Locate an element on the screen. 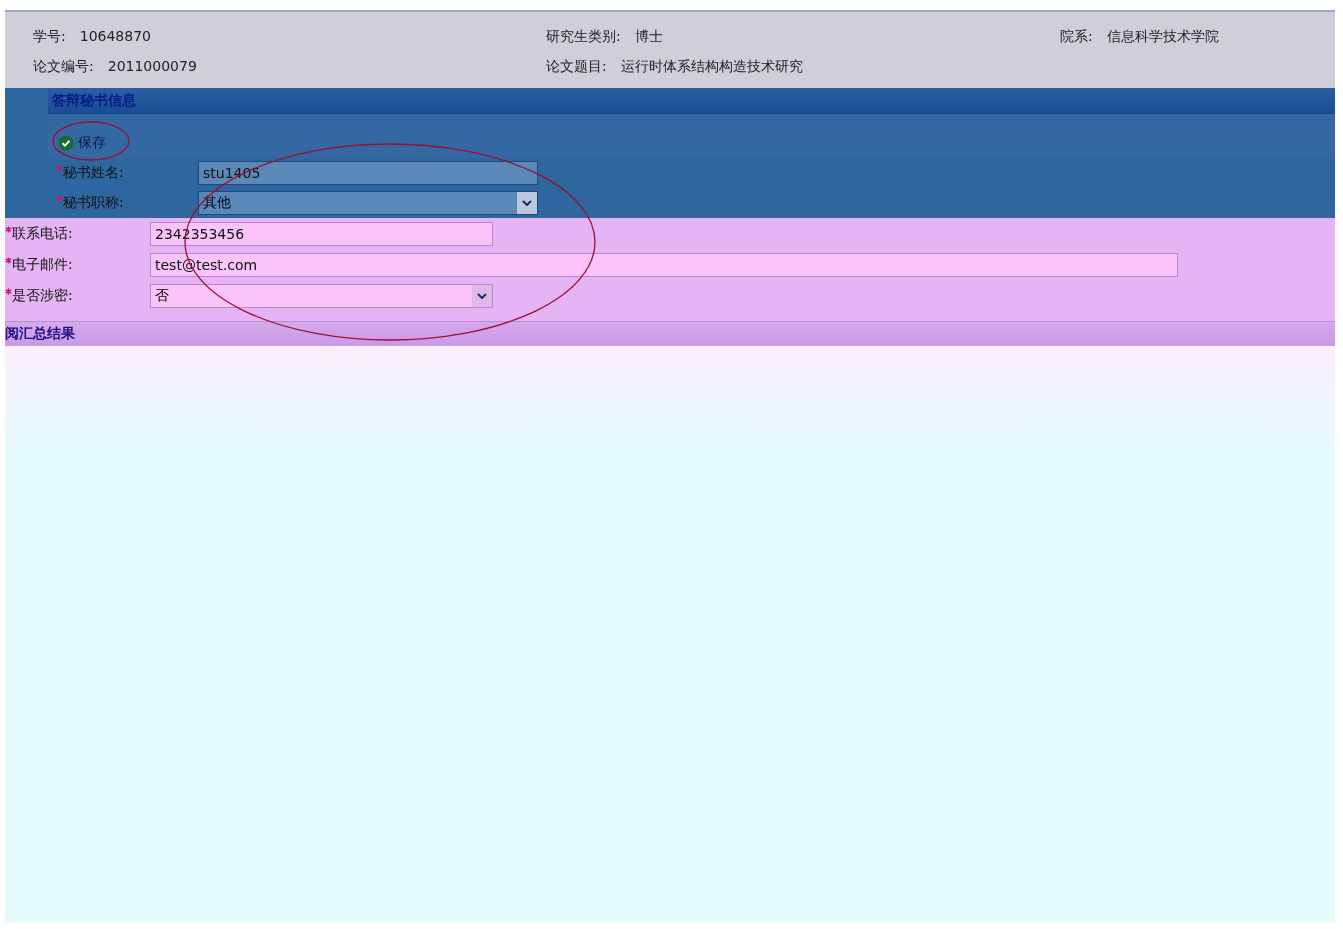 This screenshot has width=1343, height=929. select-field: 否 is located at coordinates (321, 295).